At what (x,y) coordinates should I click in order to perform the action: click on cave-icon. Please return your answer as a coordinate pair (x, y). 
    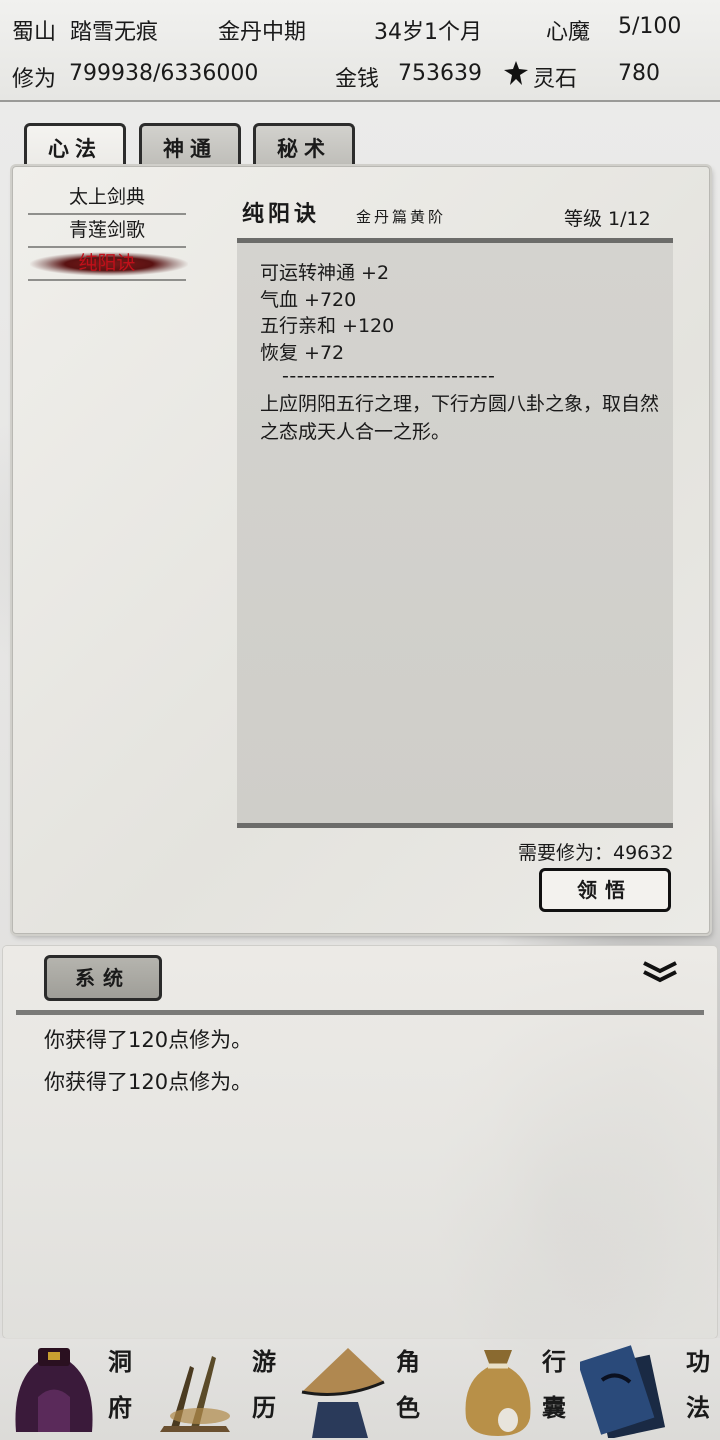
    Looking at the image, I should click on (54, 1390).